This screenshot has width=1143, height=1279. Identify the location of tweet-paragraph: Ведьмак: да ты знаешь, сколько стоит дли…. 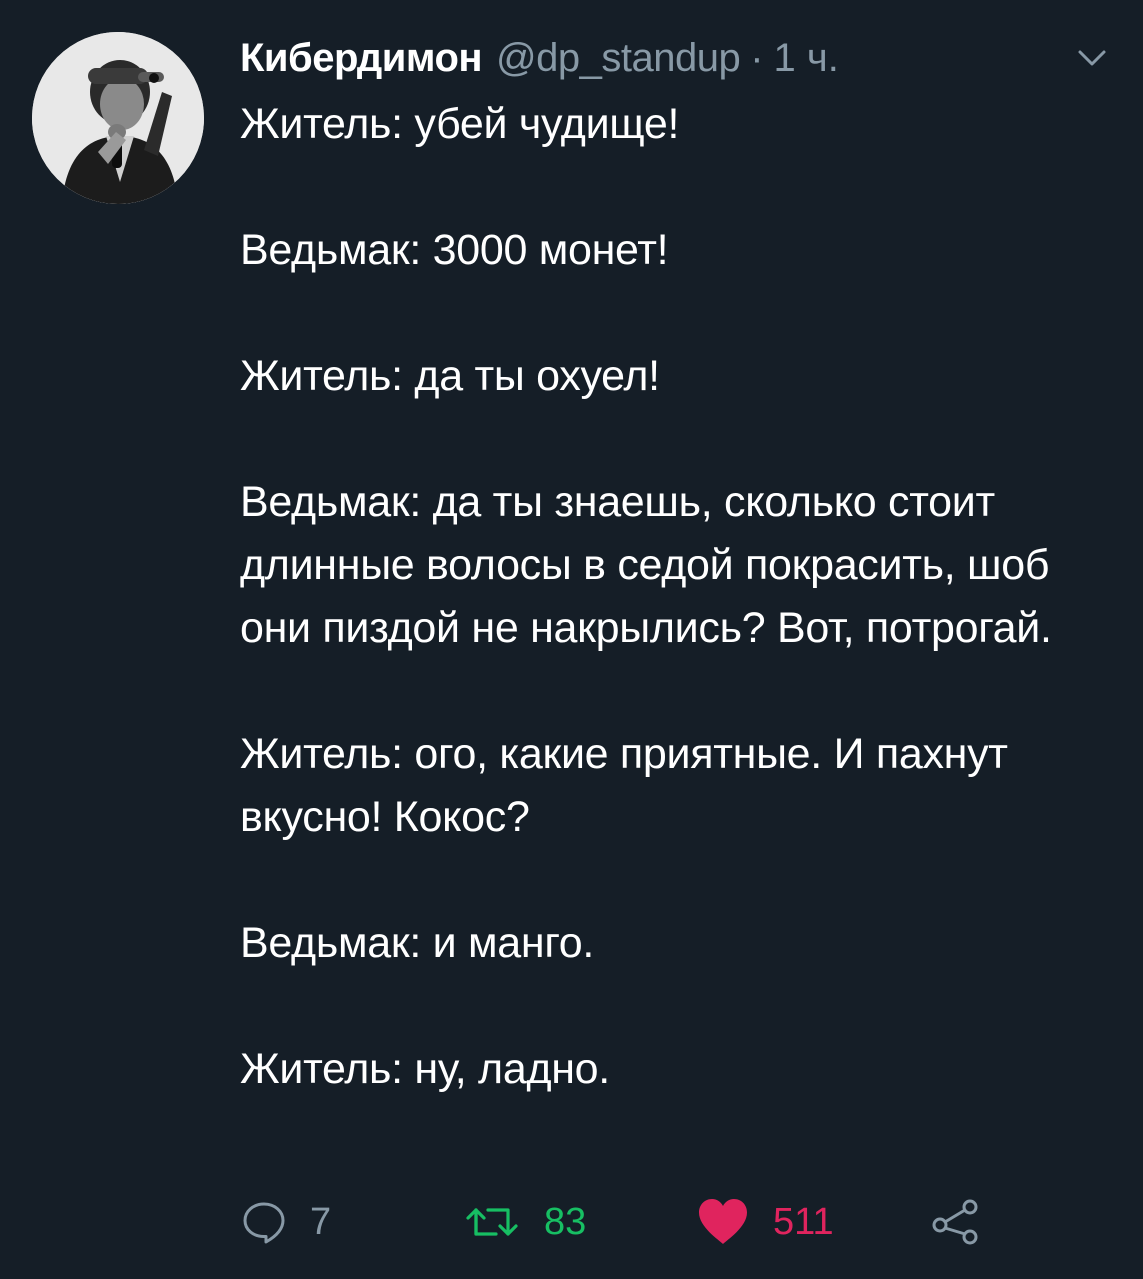
(646, 565).